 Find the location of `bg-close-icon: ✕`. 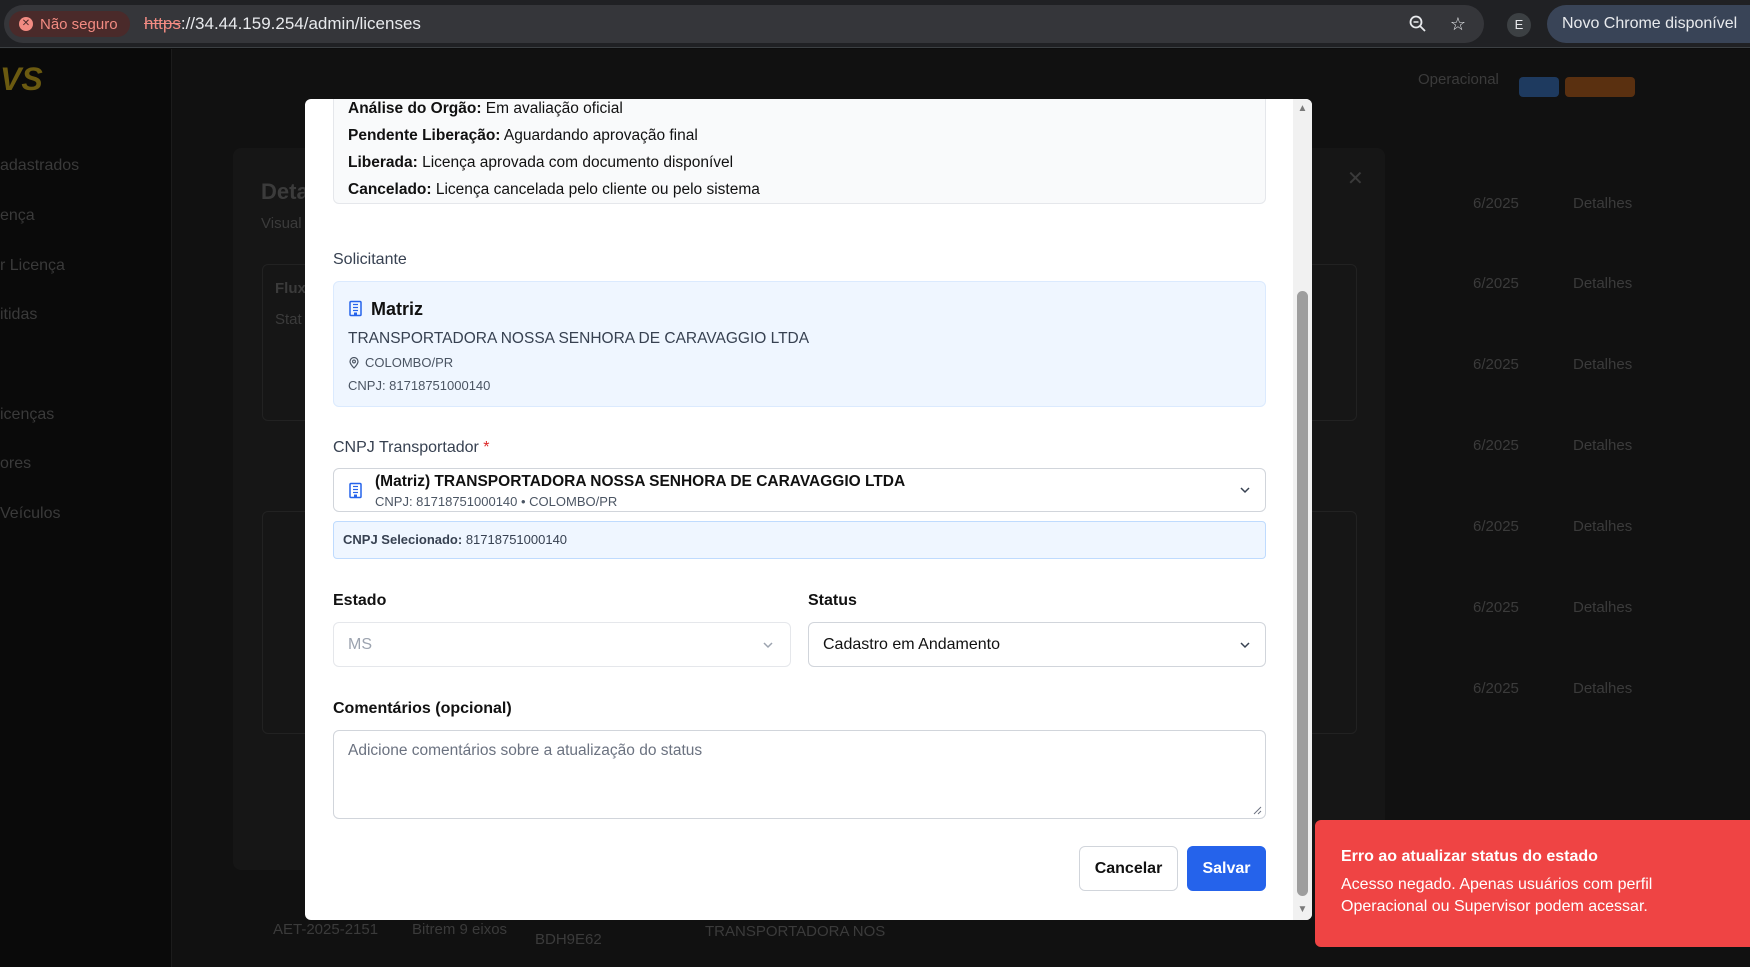

bg-close-icon: ✕ is located at coordinates (1355, 179).